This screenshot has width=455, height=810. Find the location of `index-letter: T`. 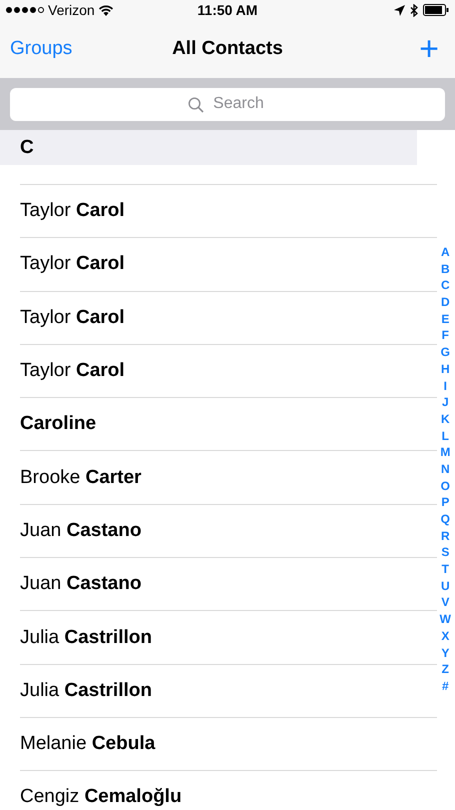

index-letter: T is located at coordinates (445, 569).